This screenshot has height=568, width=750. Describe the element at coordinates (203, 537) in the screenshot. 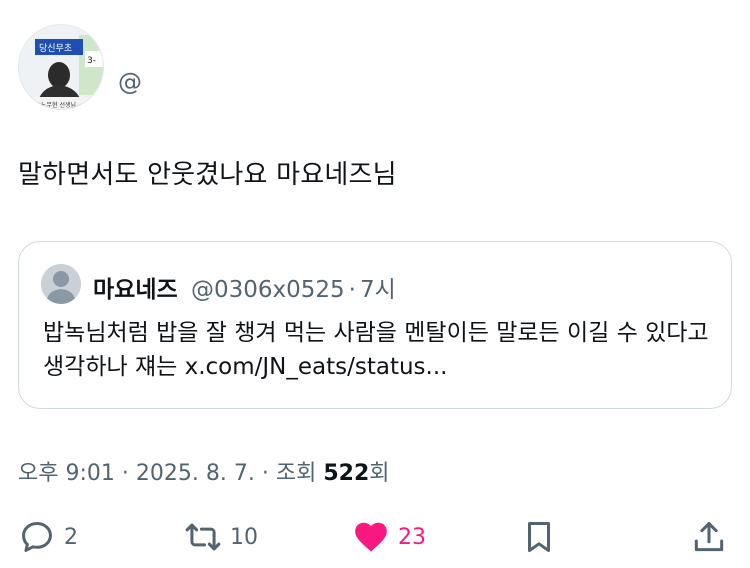

I see `retweet-arrows-icon` at that location.